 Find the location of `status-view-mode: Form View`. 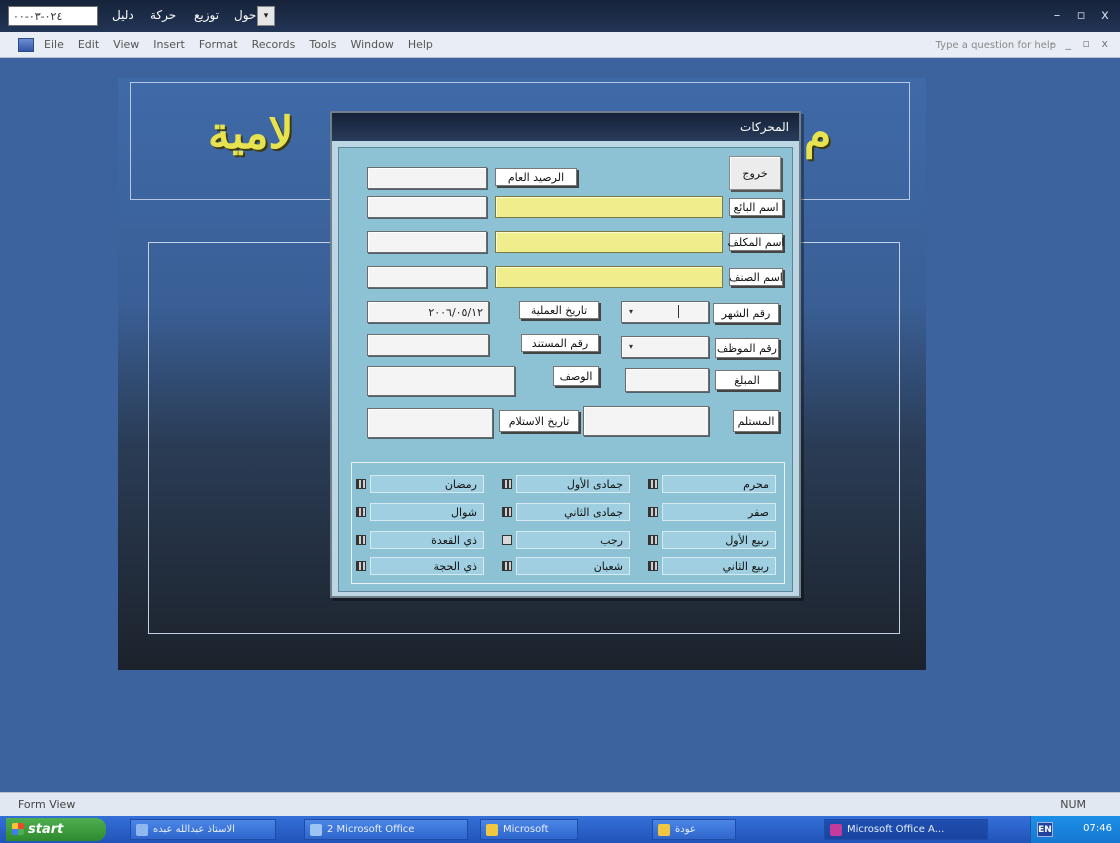

status-view-mode: Form View is located at coordinates (47, 804).